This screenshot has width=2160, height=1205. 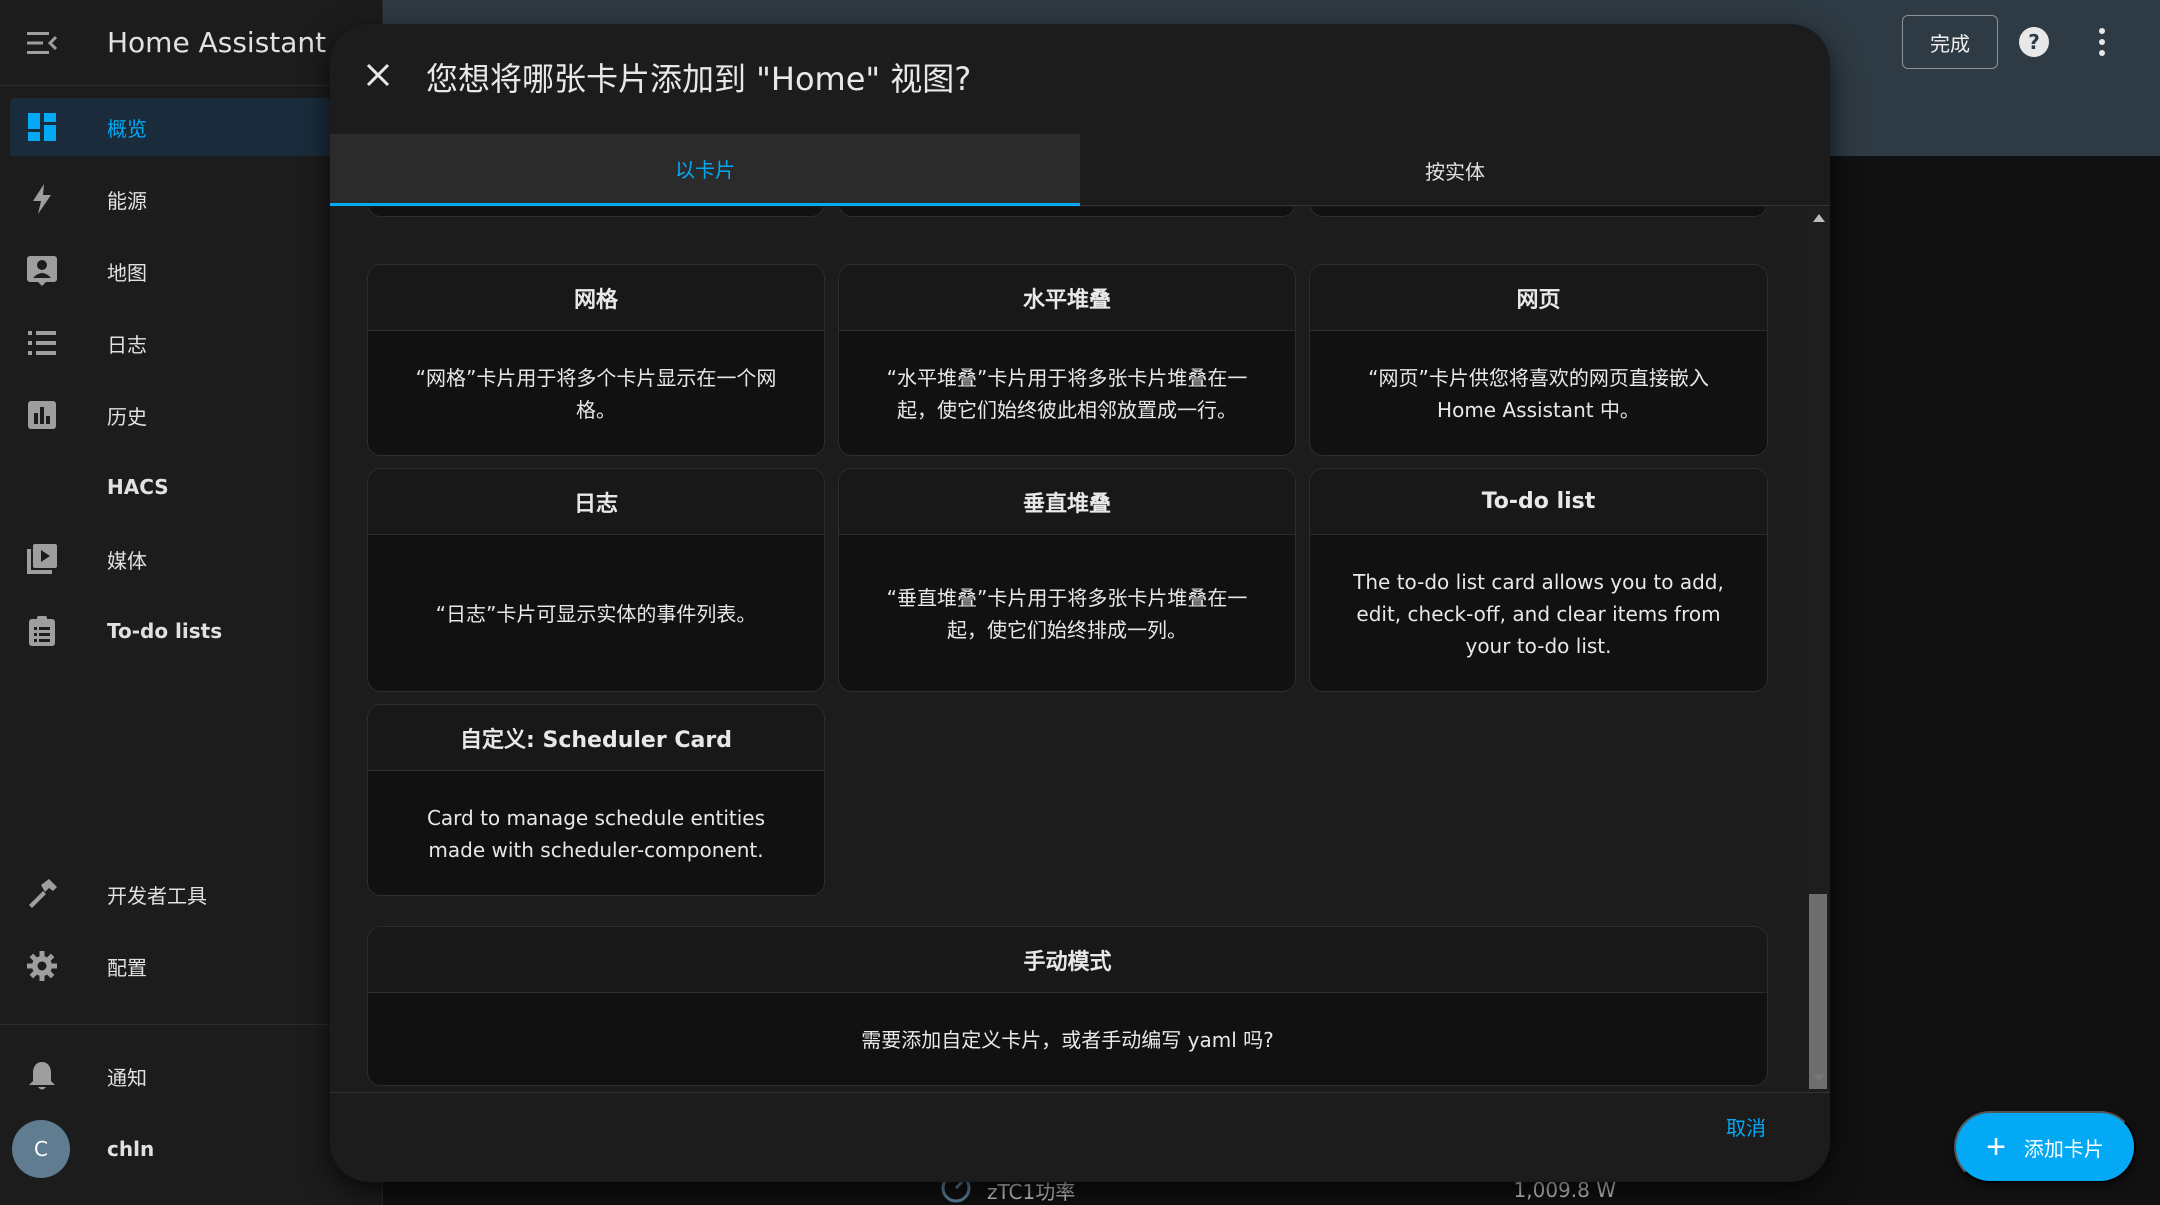 What do you see at coordinates (1538, 502) in the screenshot?
I see `card-title: To-do list` at bounding box center [1538, 502].